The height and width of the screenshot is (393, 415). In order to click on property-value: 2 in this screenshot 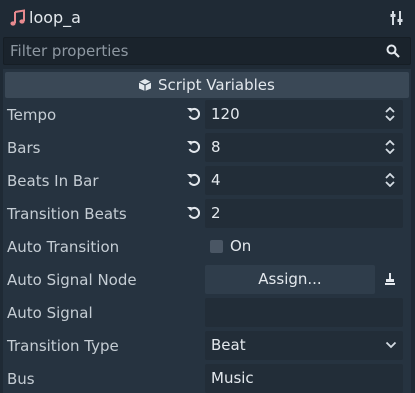, I will do `click(216, 213)`.